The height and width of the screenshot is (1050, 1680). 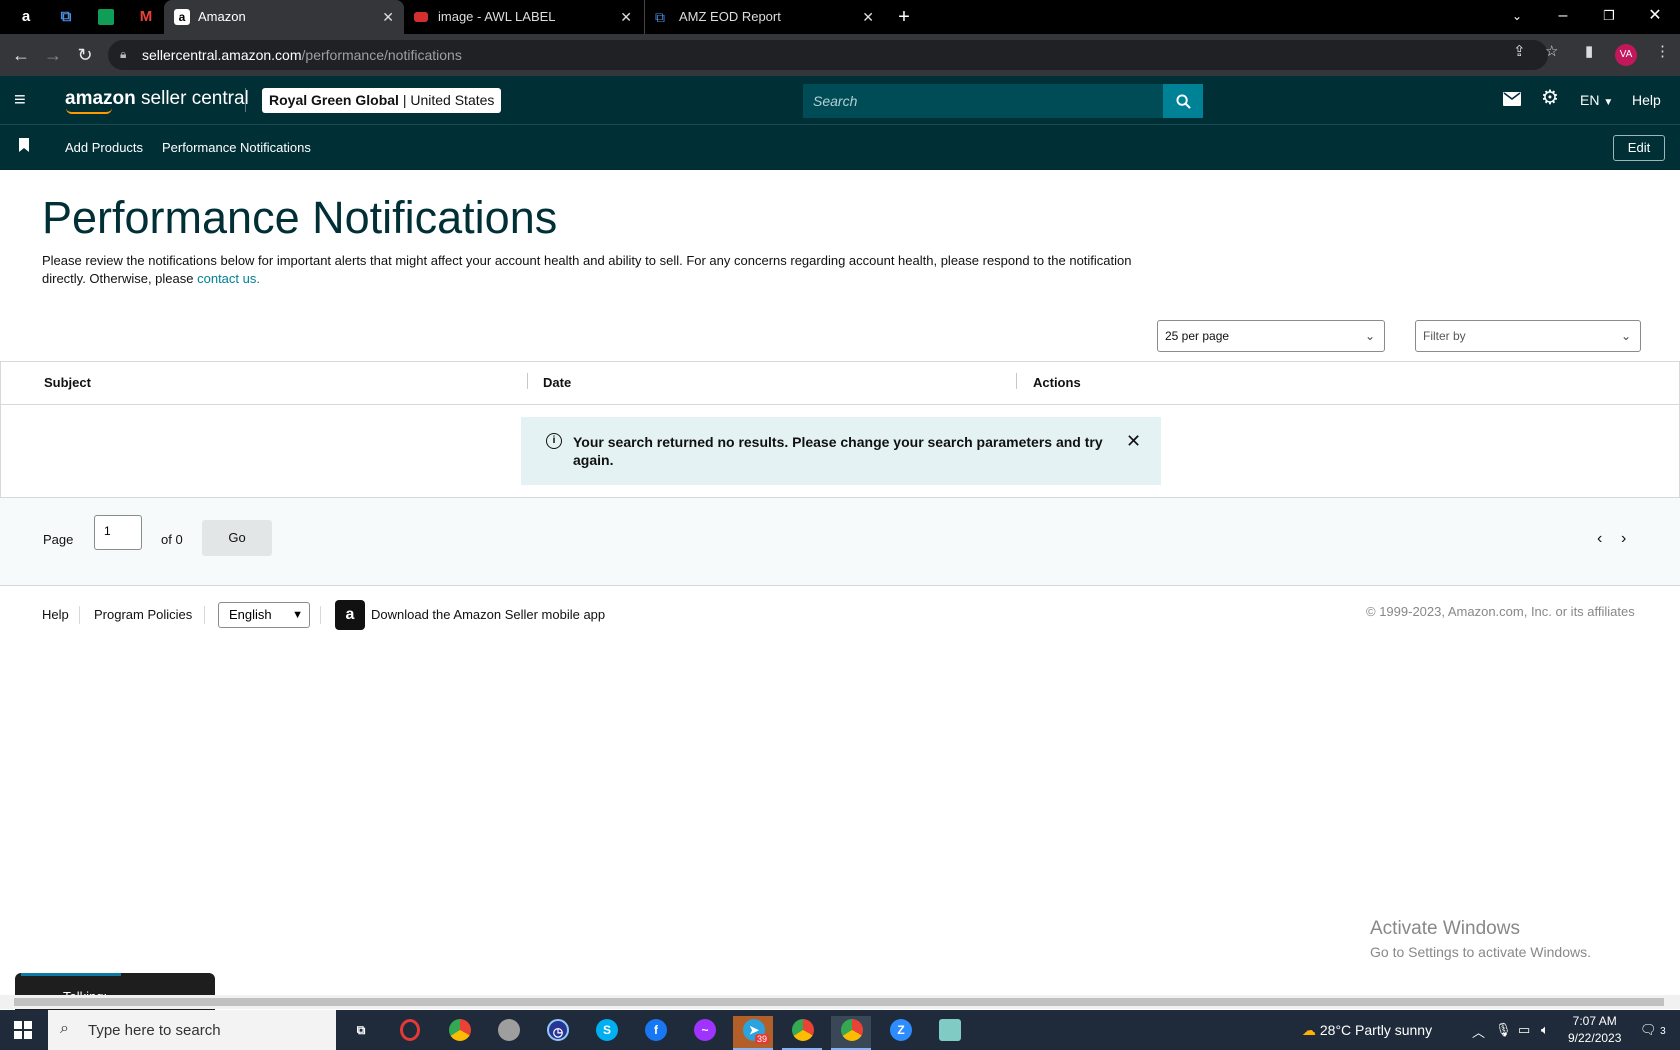 I want to click on chrome-profile-va-icon, so click(x=851, y=1033).